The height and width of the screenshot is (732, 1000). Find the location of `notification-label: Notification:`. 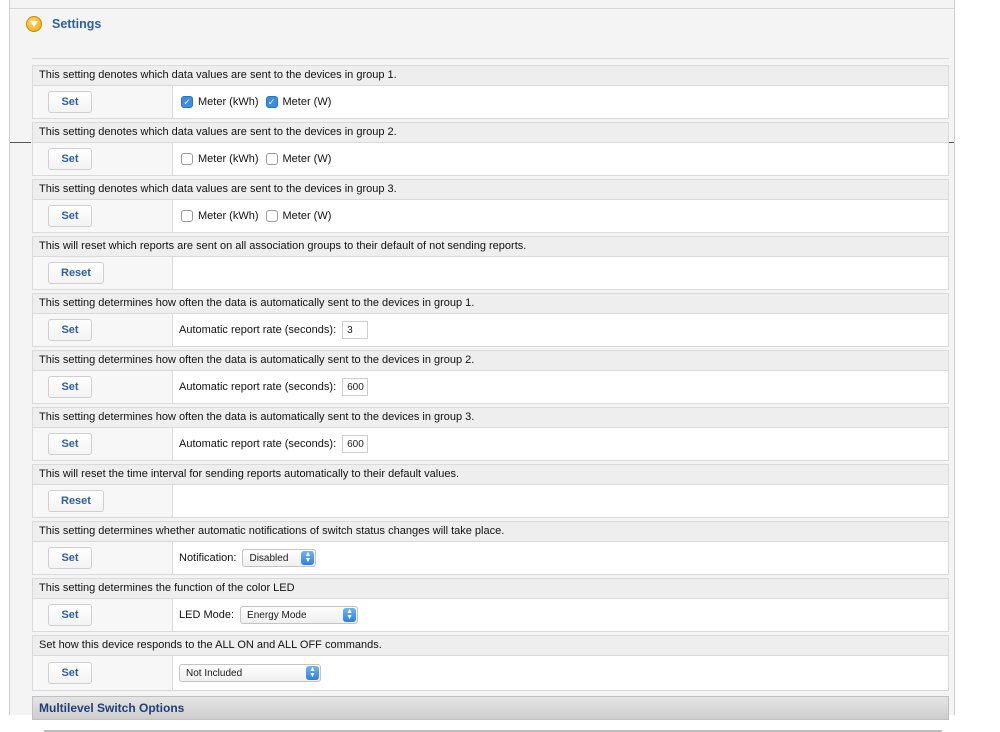

notification-label: Notification: is located at coordinates (208, 558).